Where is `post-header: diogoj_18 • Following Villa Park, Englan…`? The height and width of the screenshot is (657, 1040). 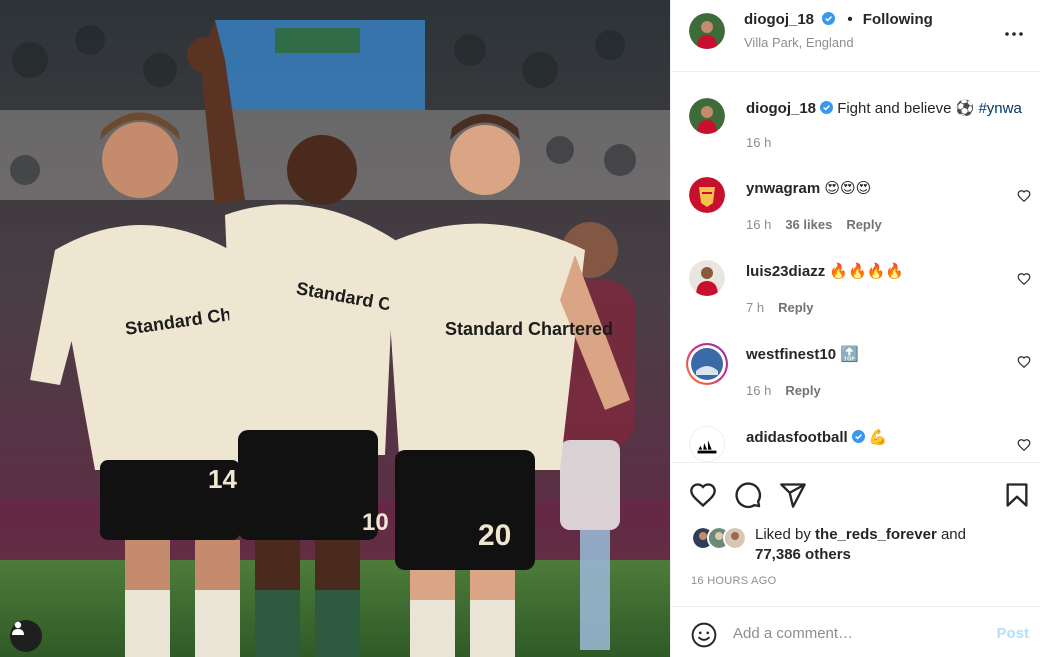
post-header: diogoj_18 • Following Villa Park, Englan… is located at coordinates (855, 36).